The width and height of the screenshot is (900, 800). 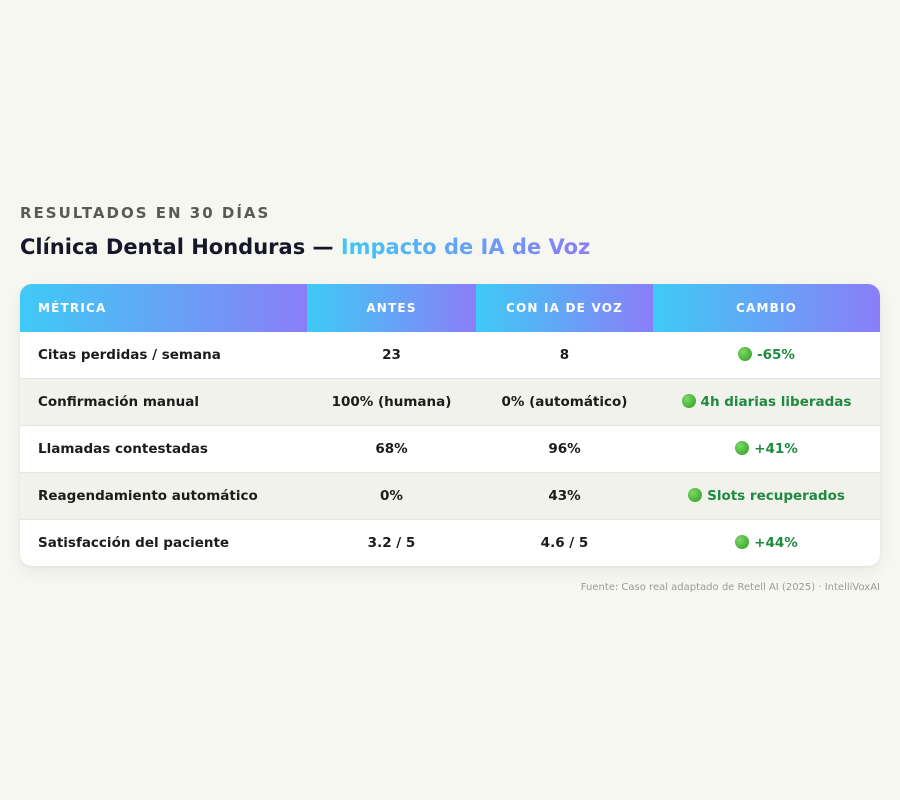 What do you see at coordinates (163, 402) in the screenshot?
I see `metric-cell: Confirmación manual` at bounding box center [163, 402].